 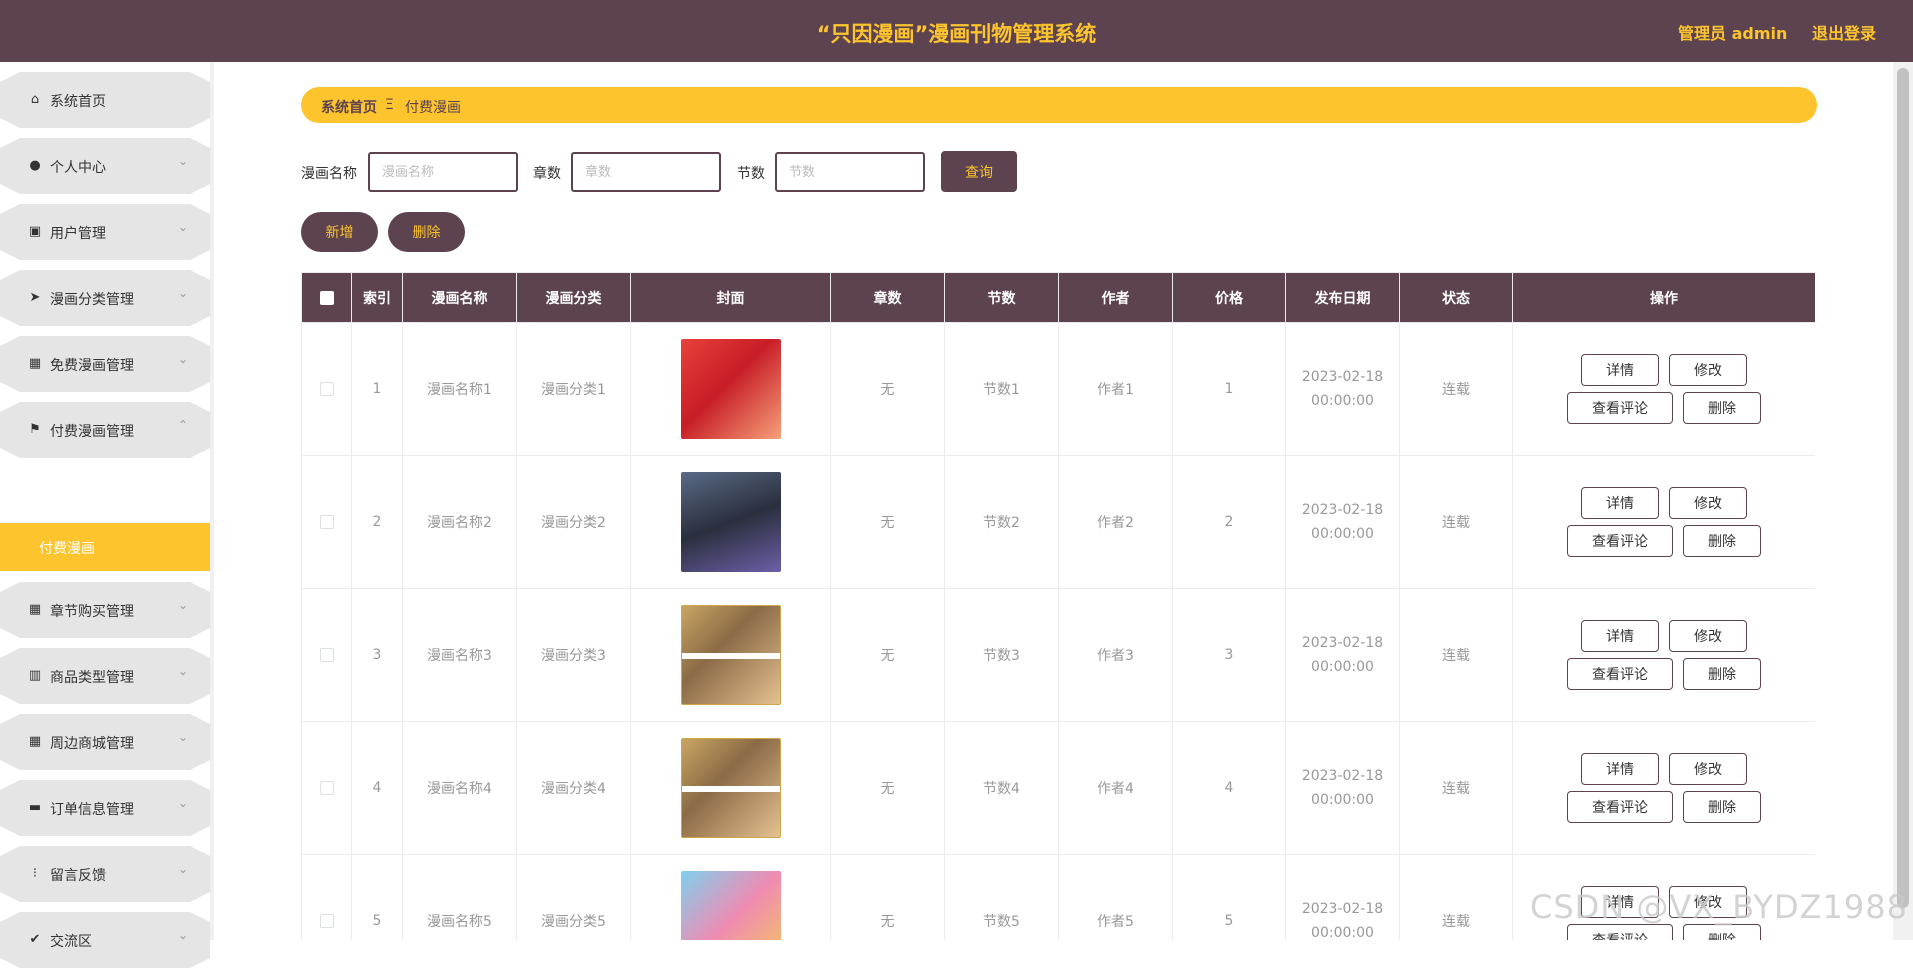 I want to click on sidebar-item-label: 商品类型管理, so click(x=92, y=678).